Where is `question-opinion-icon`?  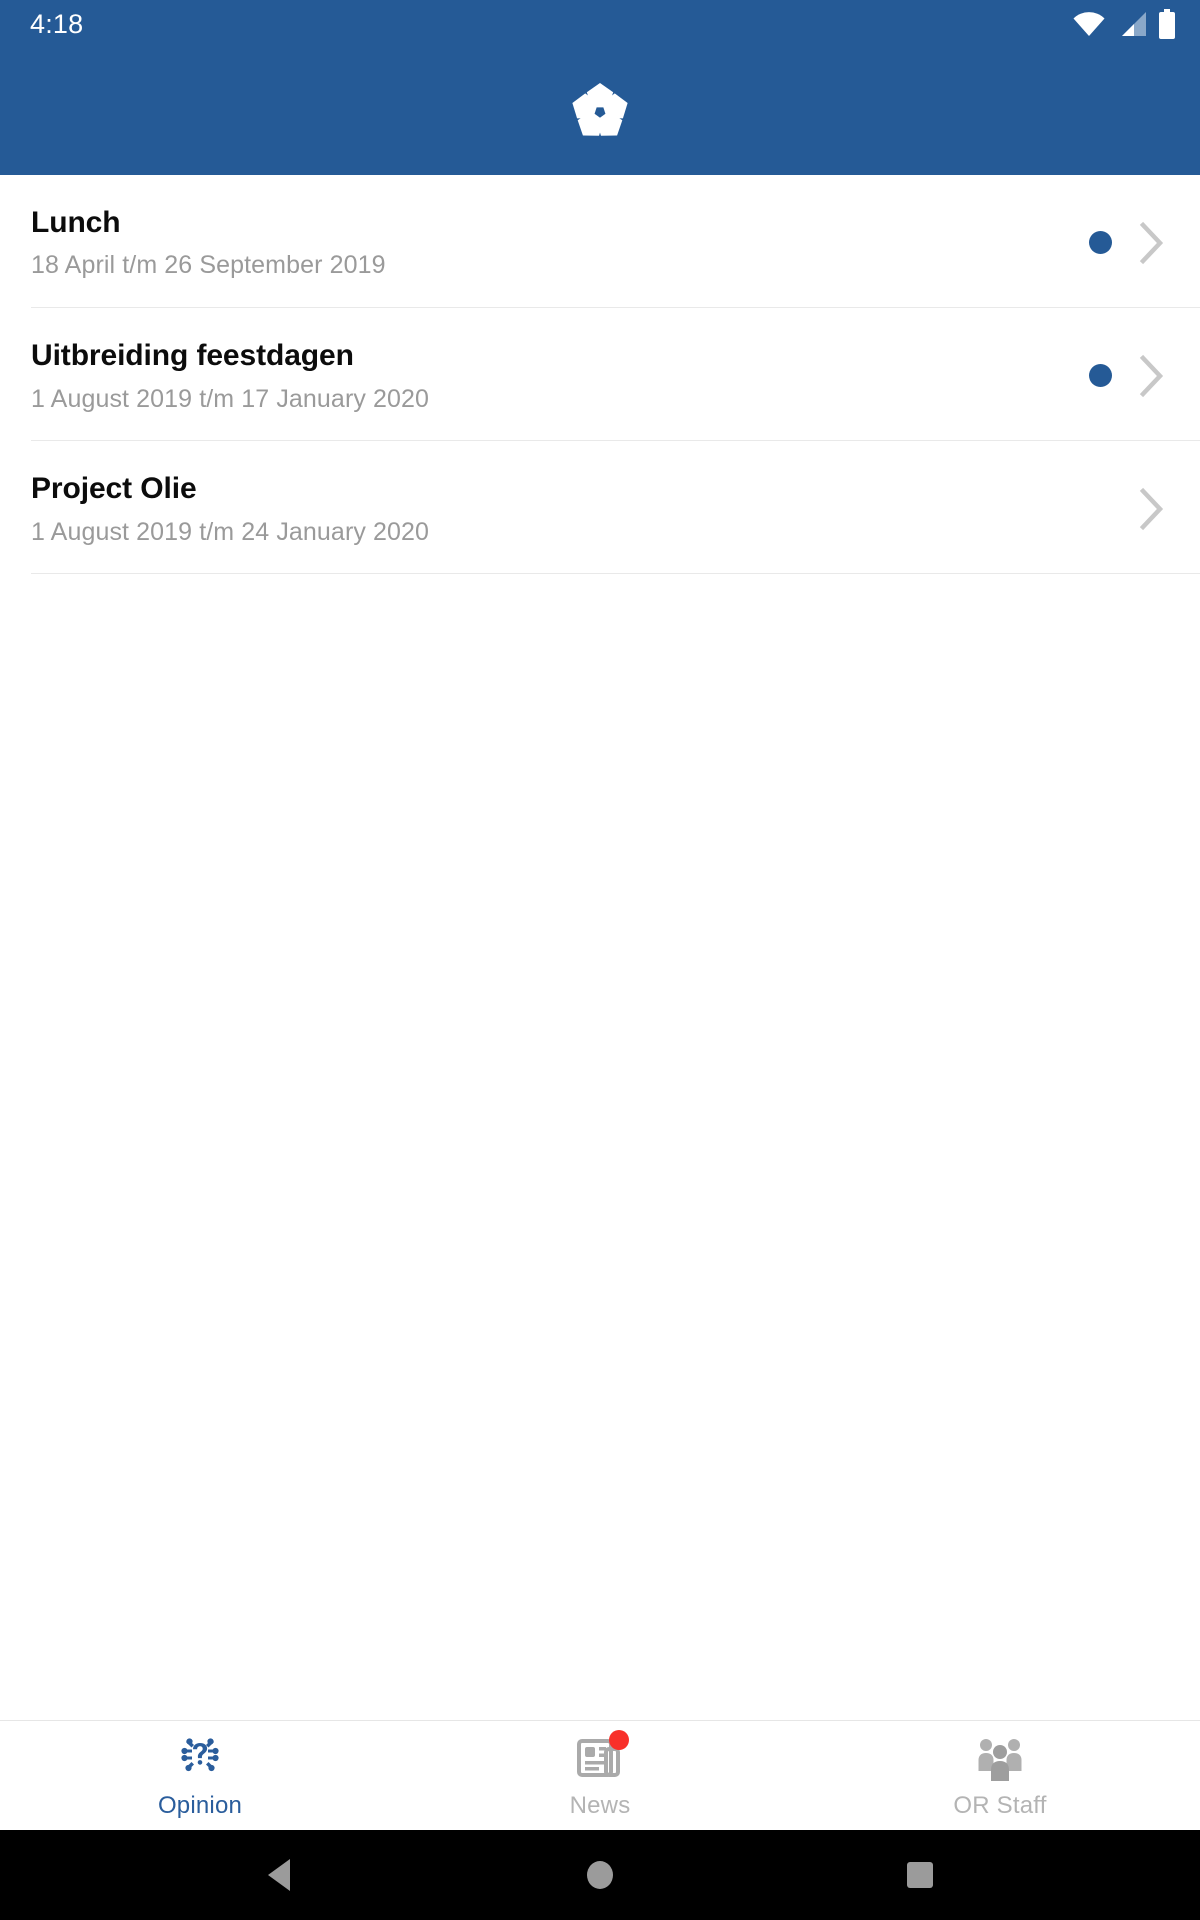
question-opinion-icon is located at coordinates (200, 1758).